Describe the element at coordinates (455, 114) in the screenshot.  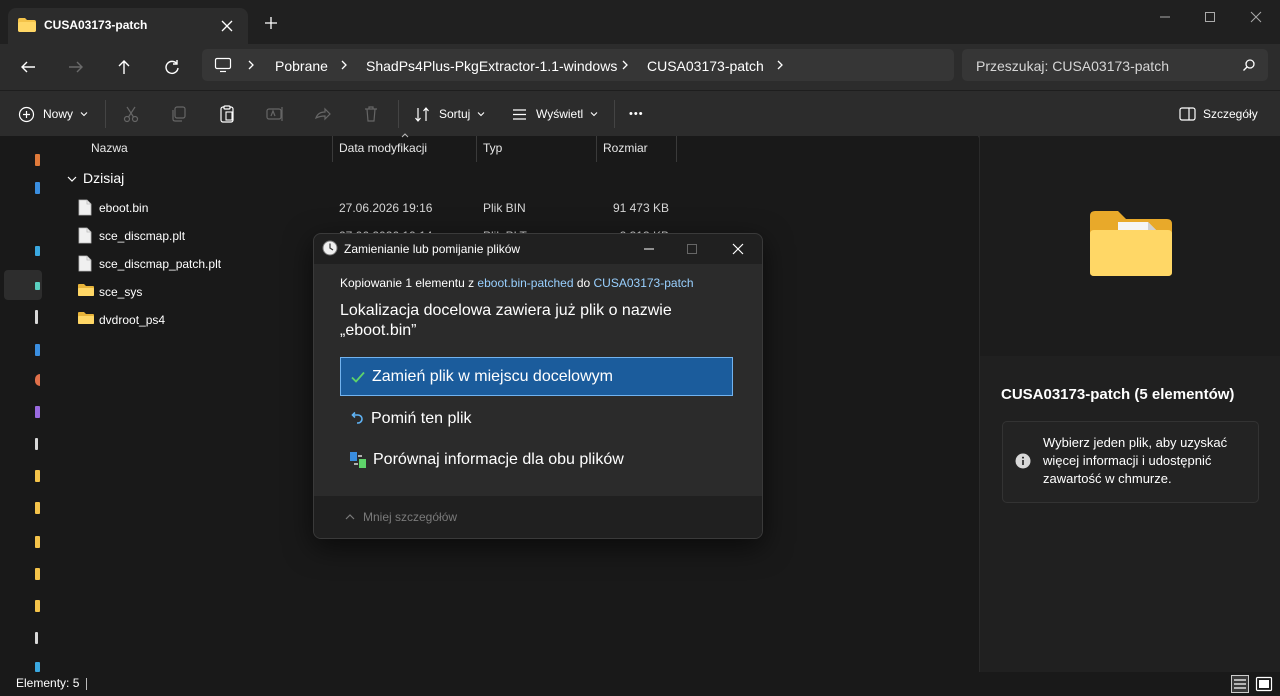
I see `sort-label: Sortuj` at that location.